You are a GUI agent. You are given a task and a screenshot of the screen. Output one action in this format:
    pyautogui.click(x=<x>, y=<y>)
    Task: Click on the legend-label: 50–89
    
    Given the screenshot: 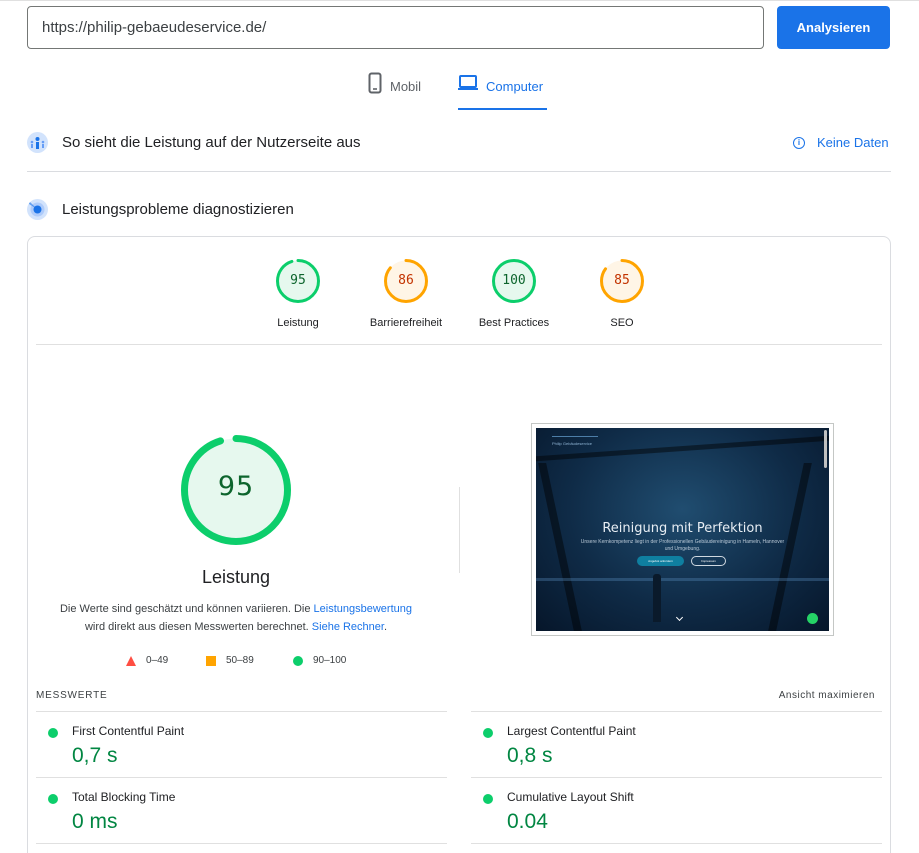 What is the action you would take?
    pyautogui.click(x=240, y=660)
    